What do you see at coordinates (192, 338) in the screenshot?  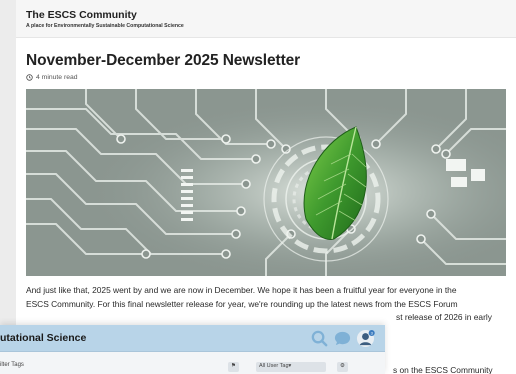 I see `forum-header-bar: utational Science 3` at bounding box center [192, 338].